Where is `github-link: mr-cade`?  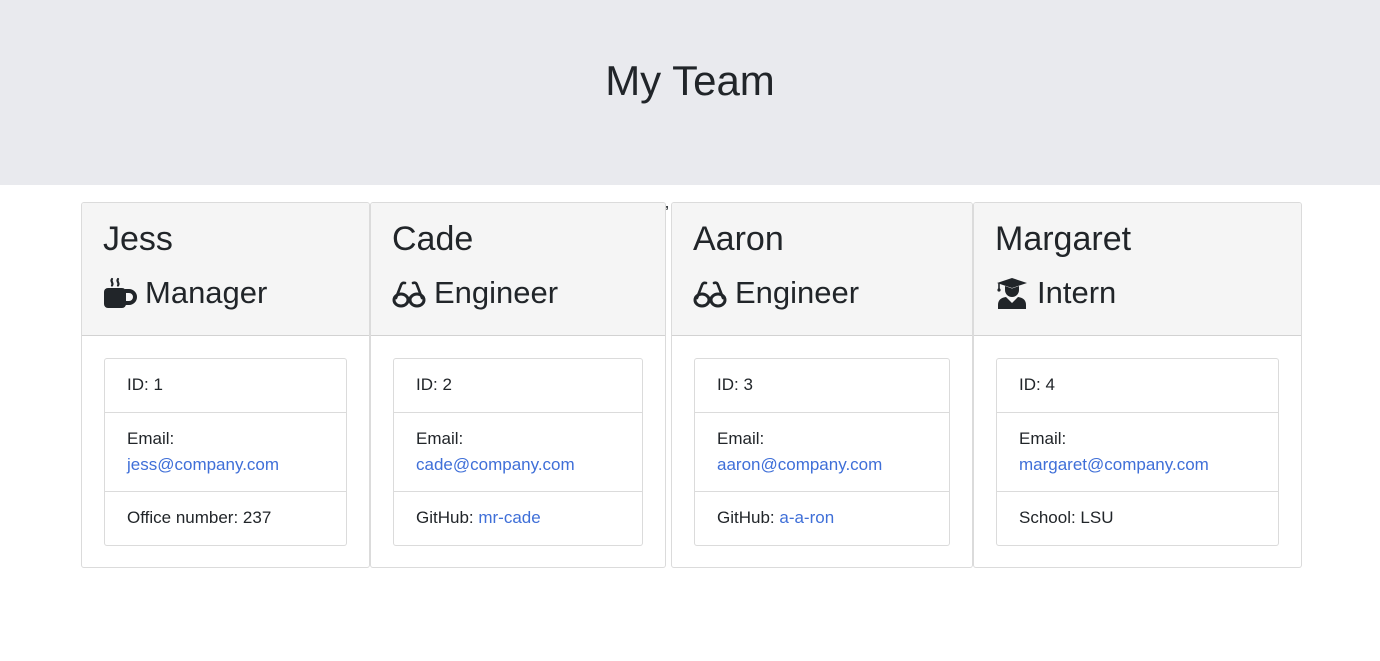 github-link: mr-cade is located at coordinates (509, 517).